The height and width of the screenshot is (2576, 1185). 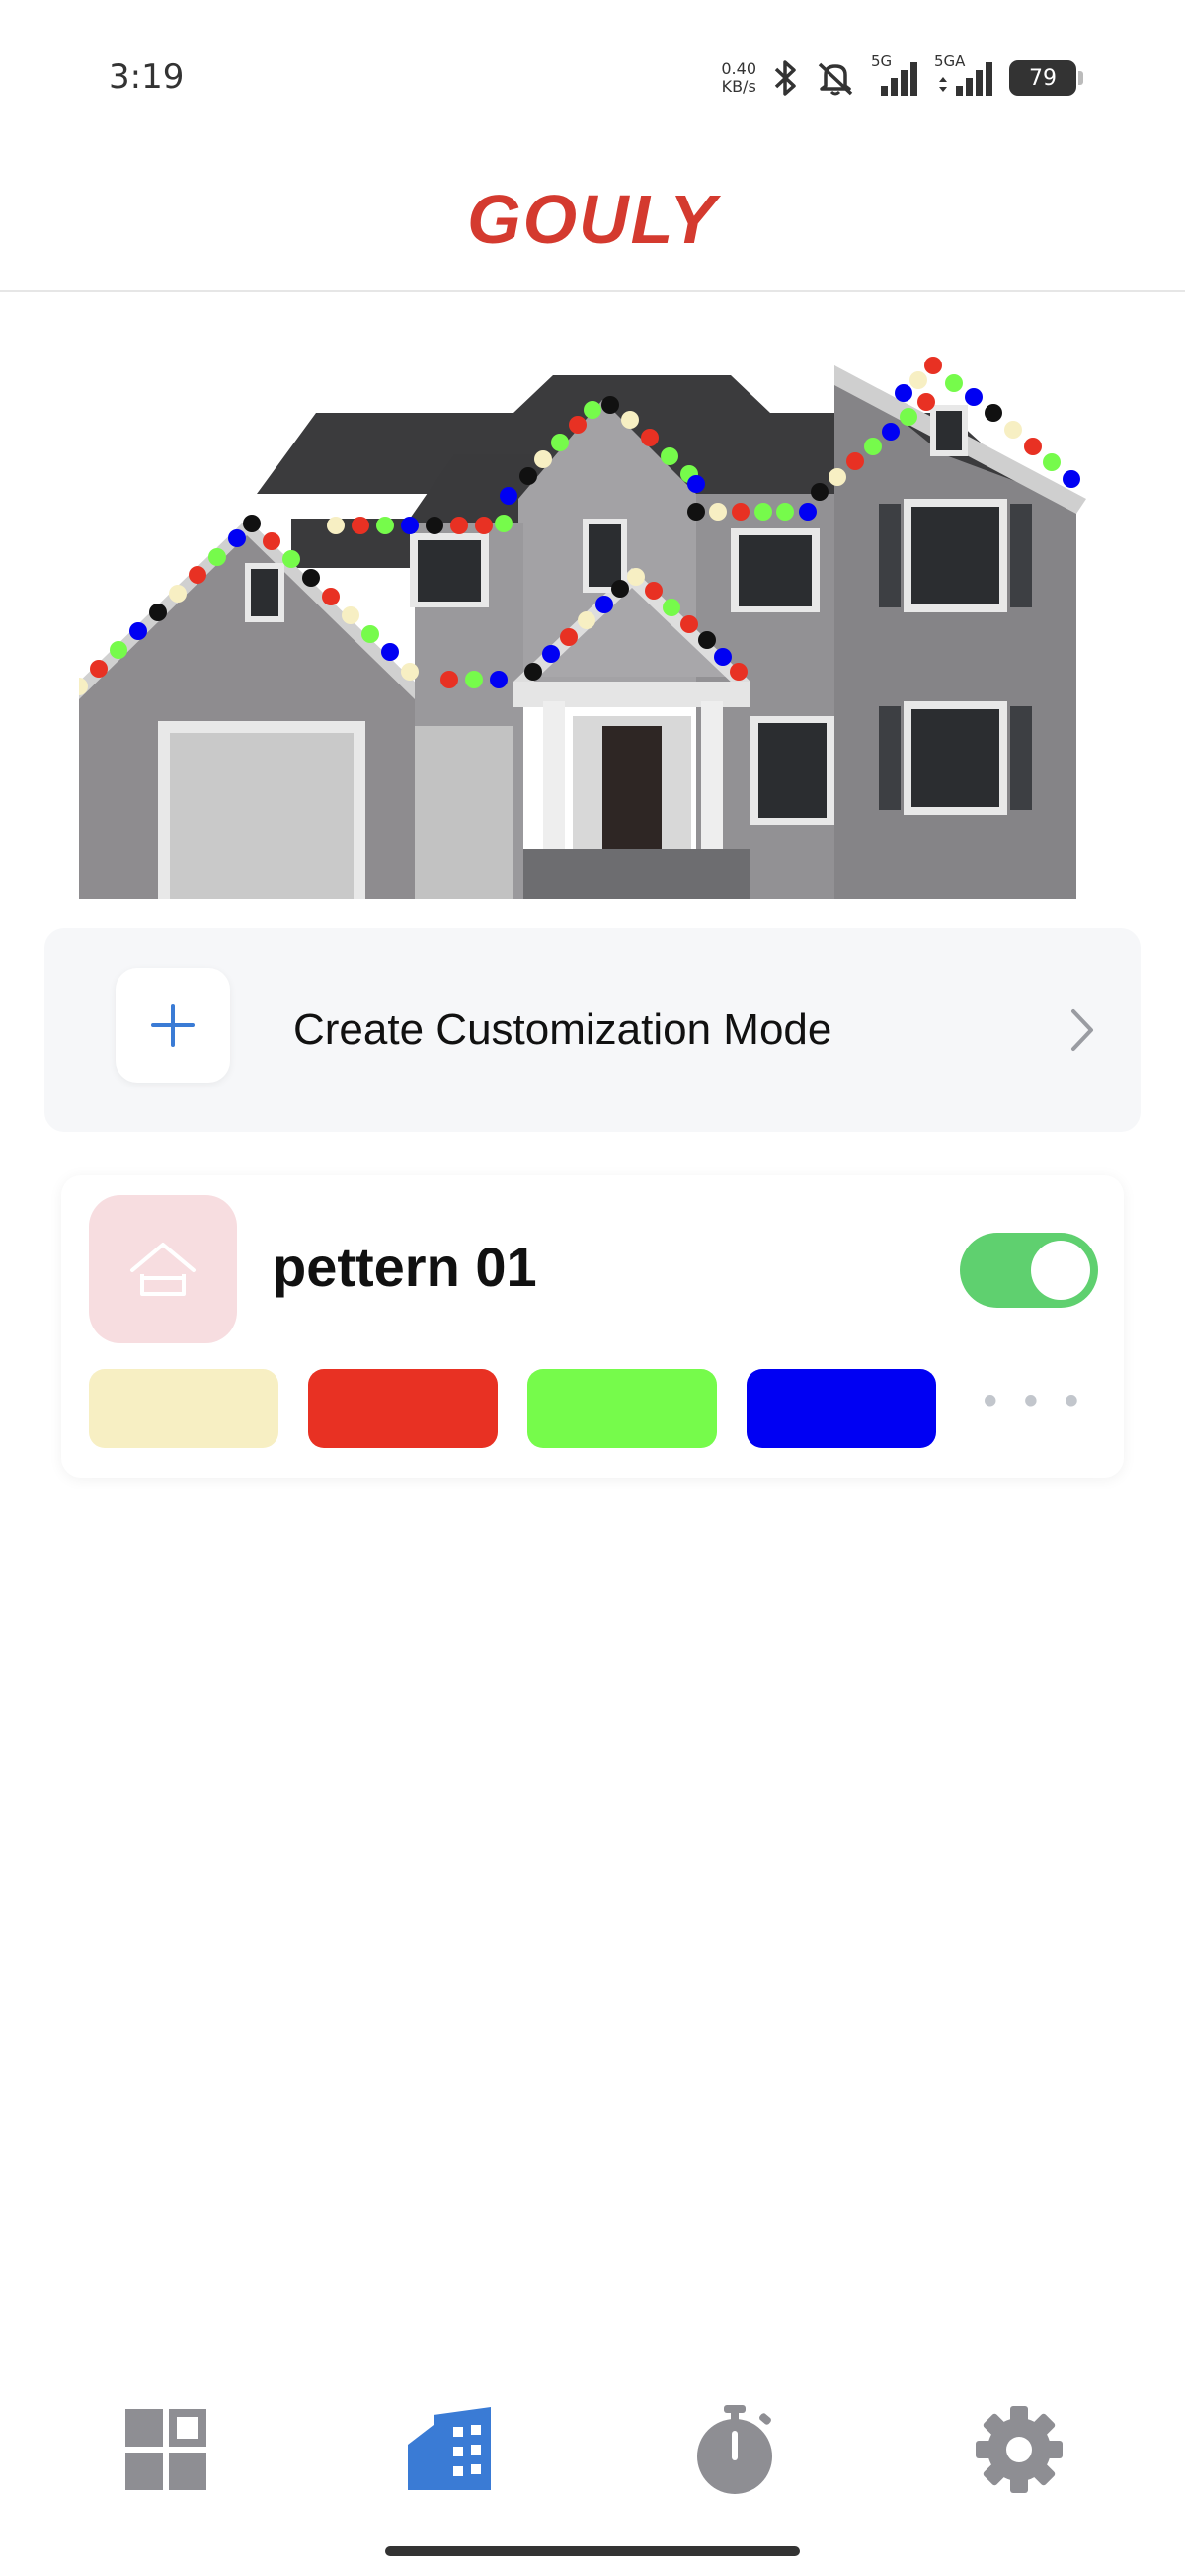 I want to click on timer-icon, so click(x=735, y=2449).